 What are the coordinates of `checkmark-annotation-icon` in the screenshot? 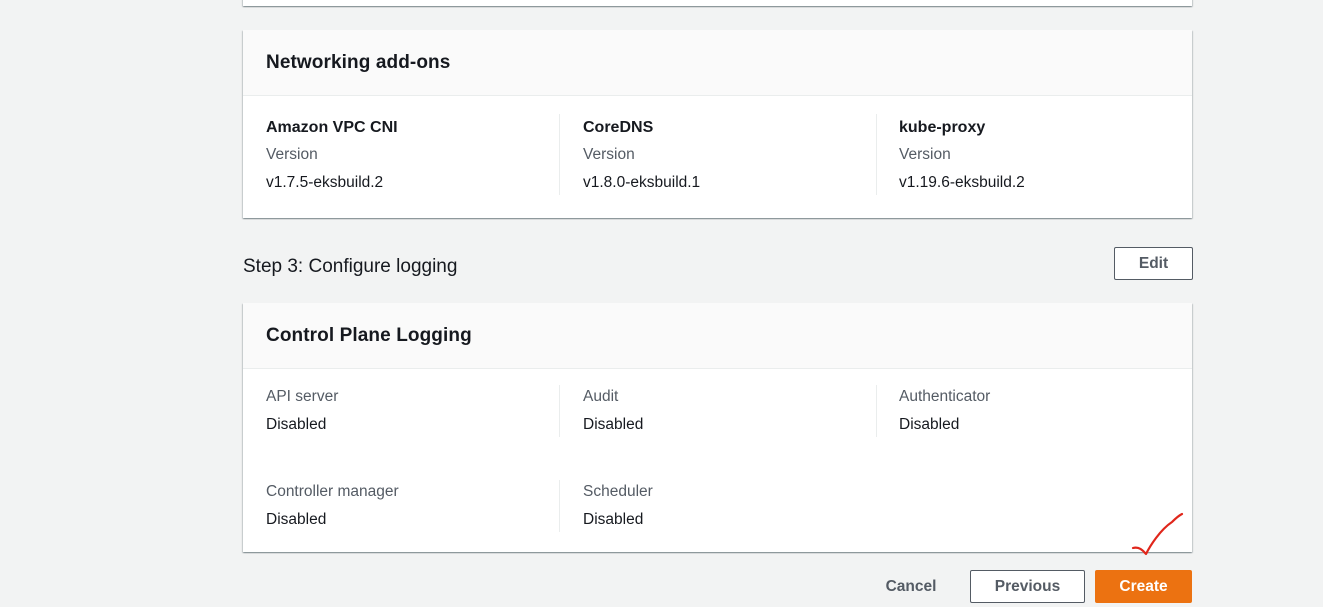 It's located at (1157, 534).